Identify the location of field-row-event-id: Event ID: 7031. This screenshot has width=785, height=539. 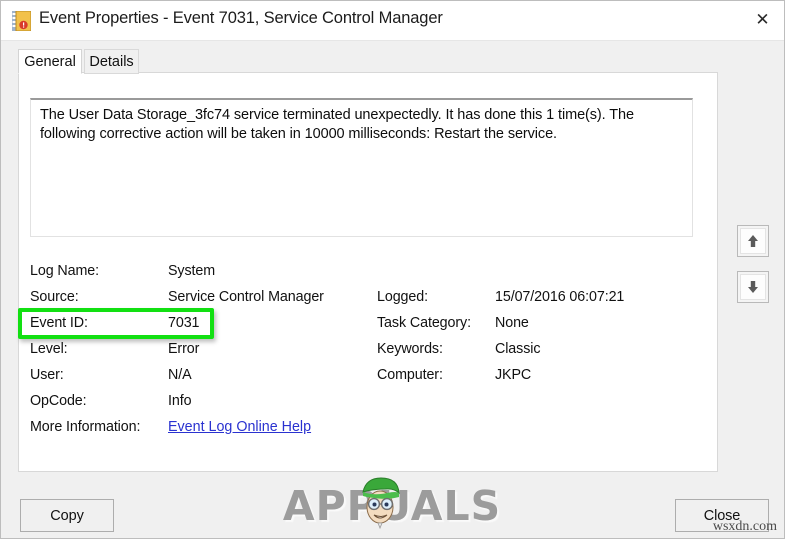
(115, 323).